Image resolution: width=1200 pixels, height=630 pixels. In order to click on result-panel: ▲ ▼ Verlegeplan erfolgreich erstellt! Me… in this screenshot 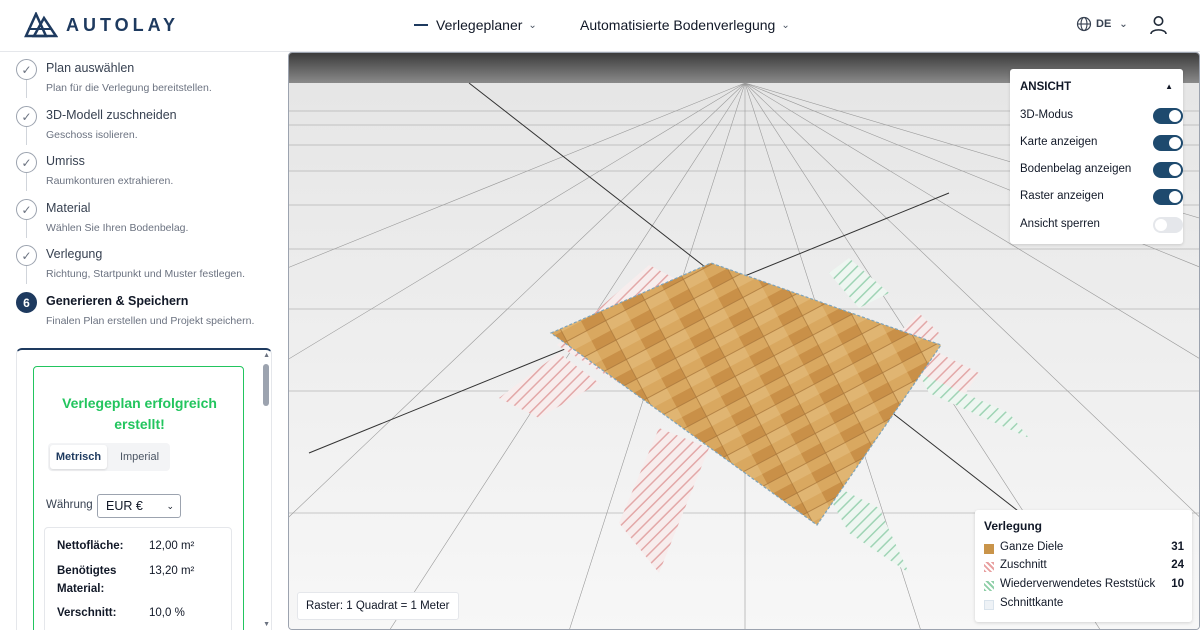, I will do `click(144, 489)`.